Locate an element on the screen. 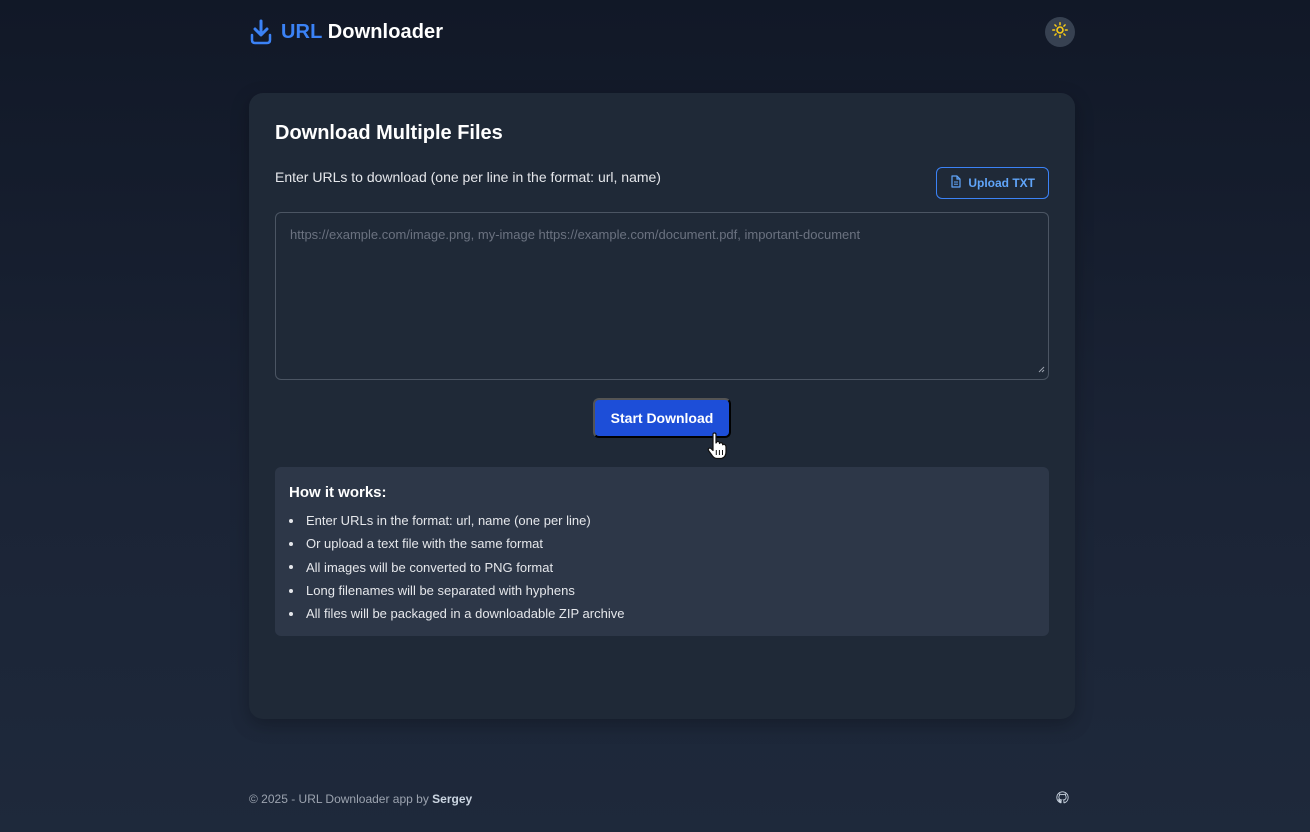 The height and width of the screenshot is (832, 1310). github-icon is located at coordinates (1062, 799).